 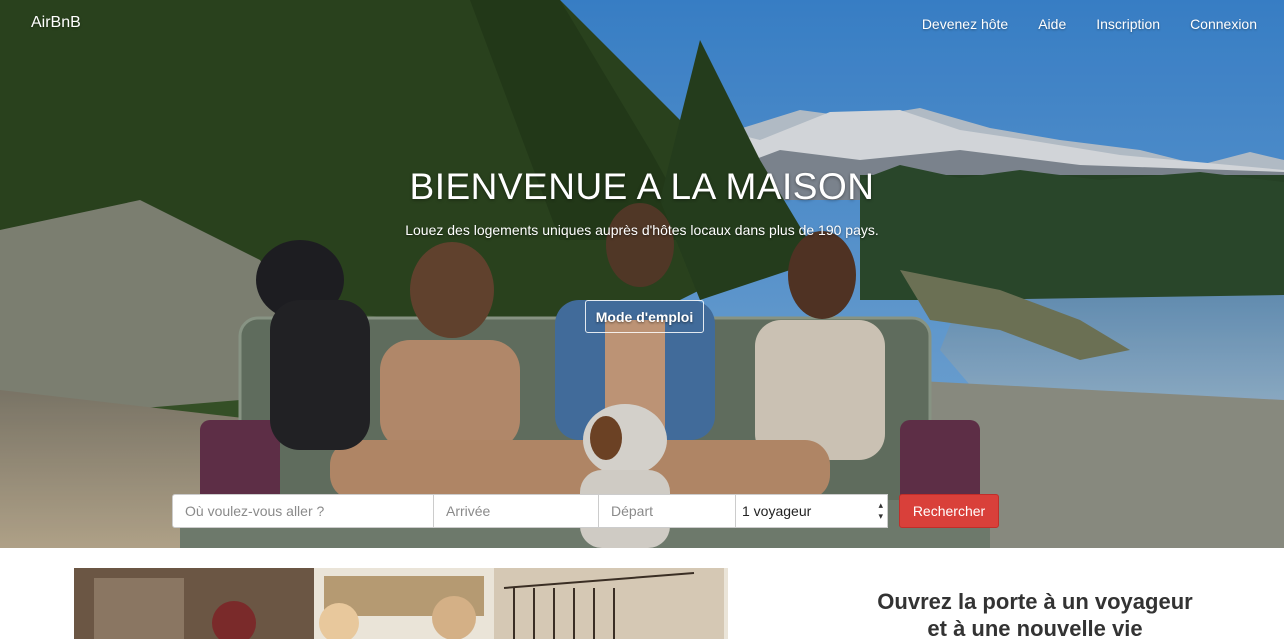 I want to click on arrival-date-input, so click(x=516, y=511).